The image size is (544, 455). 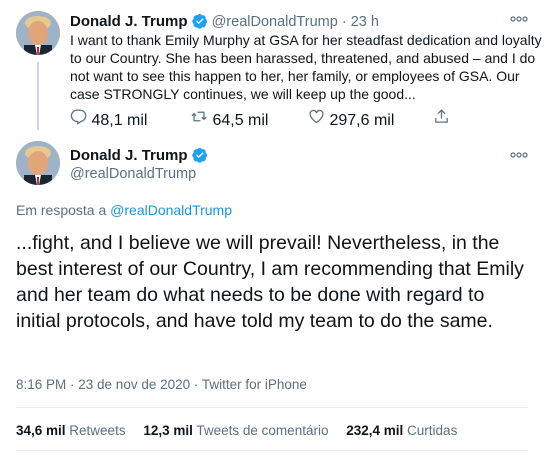 What do you see at coordinates (365, 22) in the screenshot?
I see `tweet1-time: 23 h` at bounding box center [365, 22].